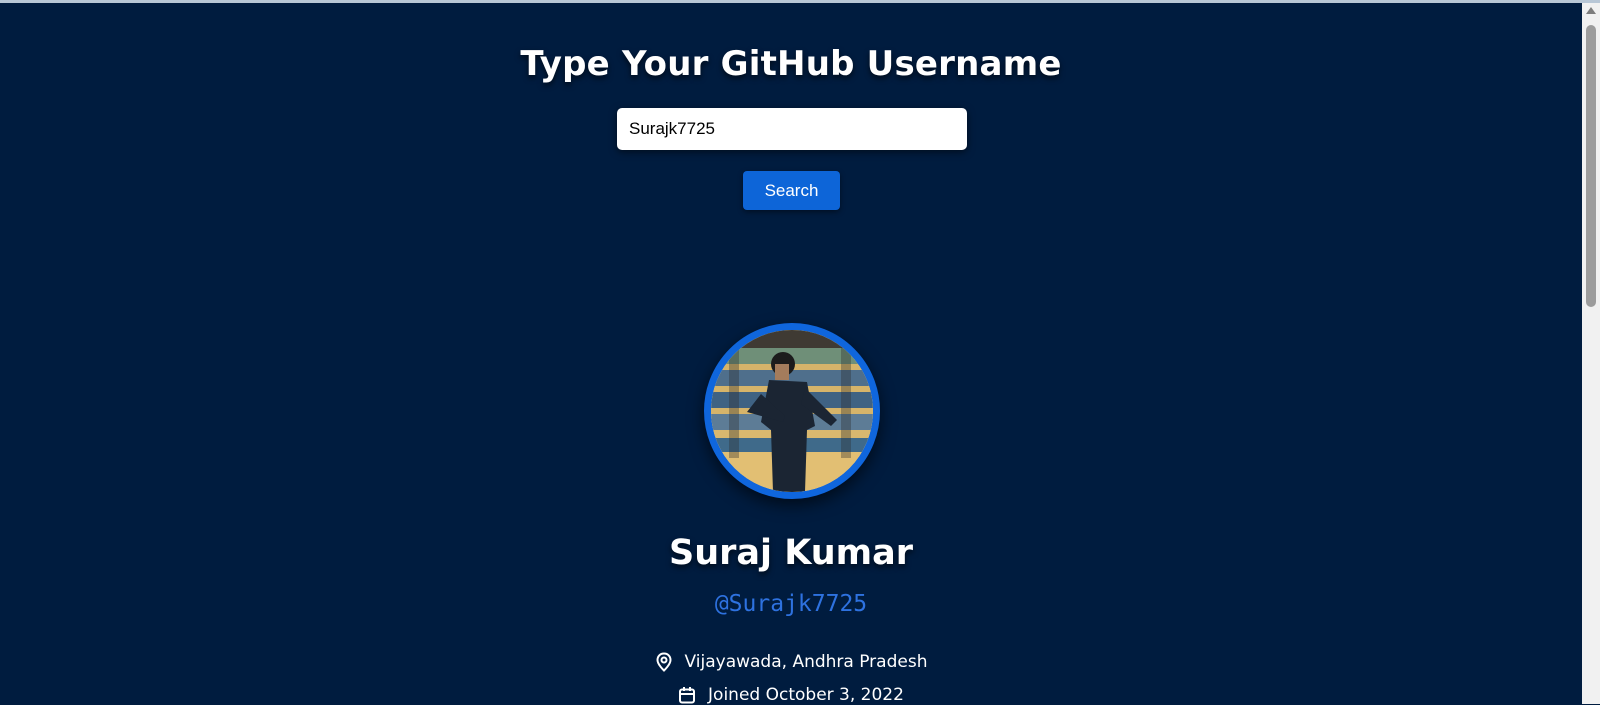 Image resolution: width=1600 pixels, height=705 pixels. I want to click on page-title: Type Your GitHub Username, so click(791, 64).